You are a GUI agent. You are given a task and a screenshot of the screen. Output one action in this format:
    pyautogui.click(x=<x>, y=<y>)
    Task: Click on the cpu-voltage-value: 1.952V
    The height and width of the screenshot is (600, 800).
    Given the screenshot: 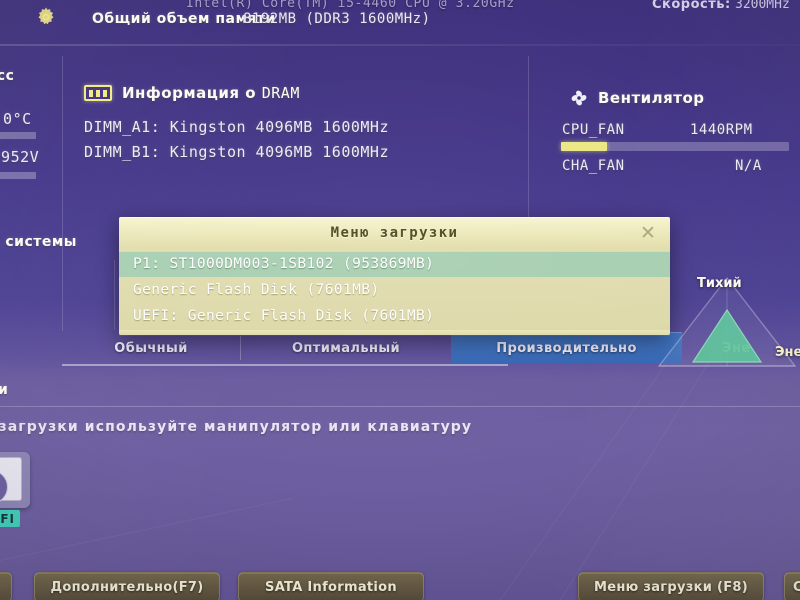 What is the action you would take?
    pyautogui.click(x=20, y=157)
    